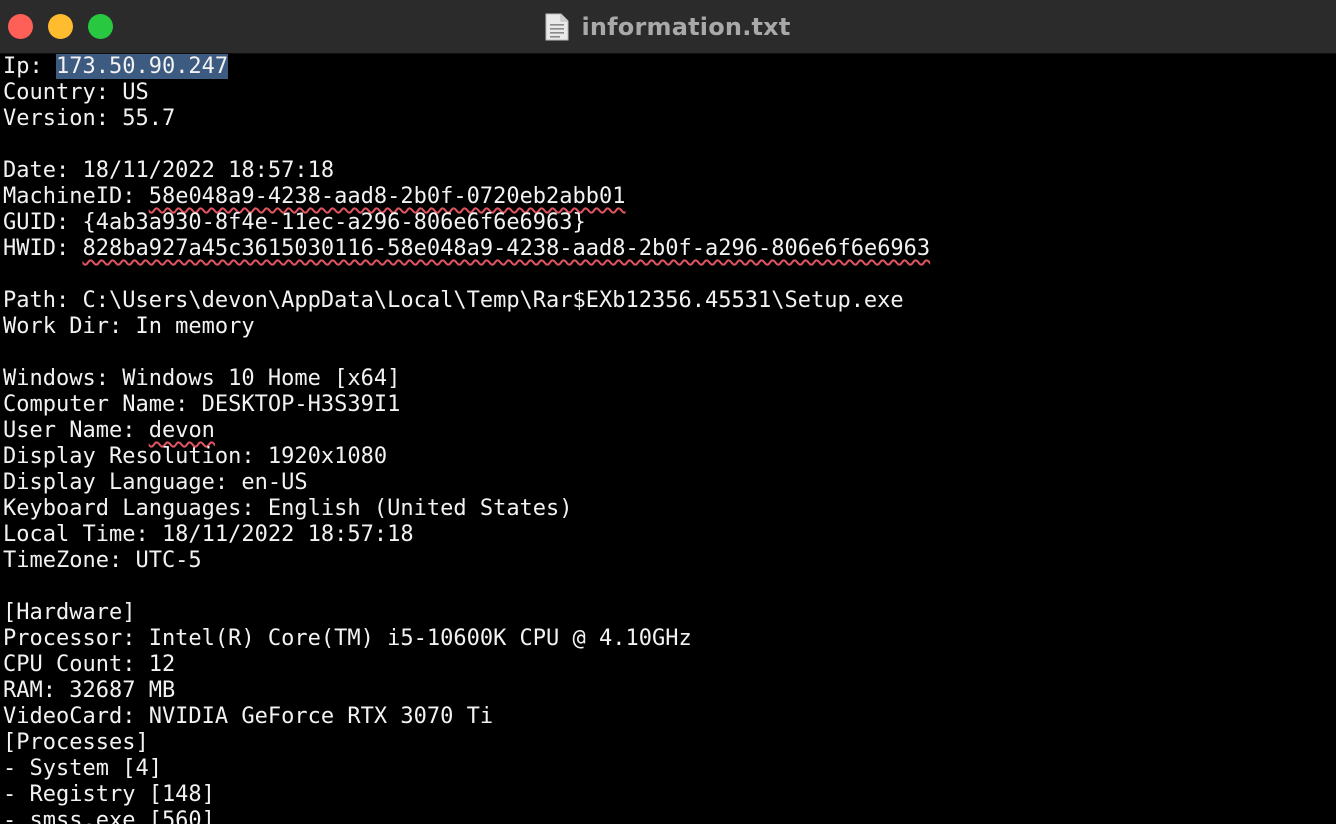 This screenshot has width=1336, height=824. Describe the element at coordinates (208, 534) in the screenshot. I see `local-time-line: Local Time: 18/11/2022 18:57:18` at that location.